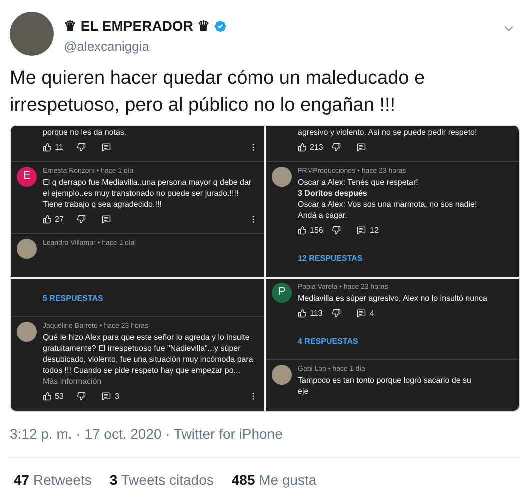  Describe the element at coordinates (317, 230) in the screenshot. I see `like-count: 156` at that location.